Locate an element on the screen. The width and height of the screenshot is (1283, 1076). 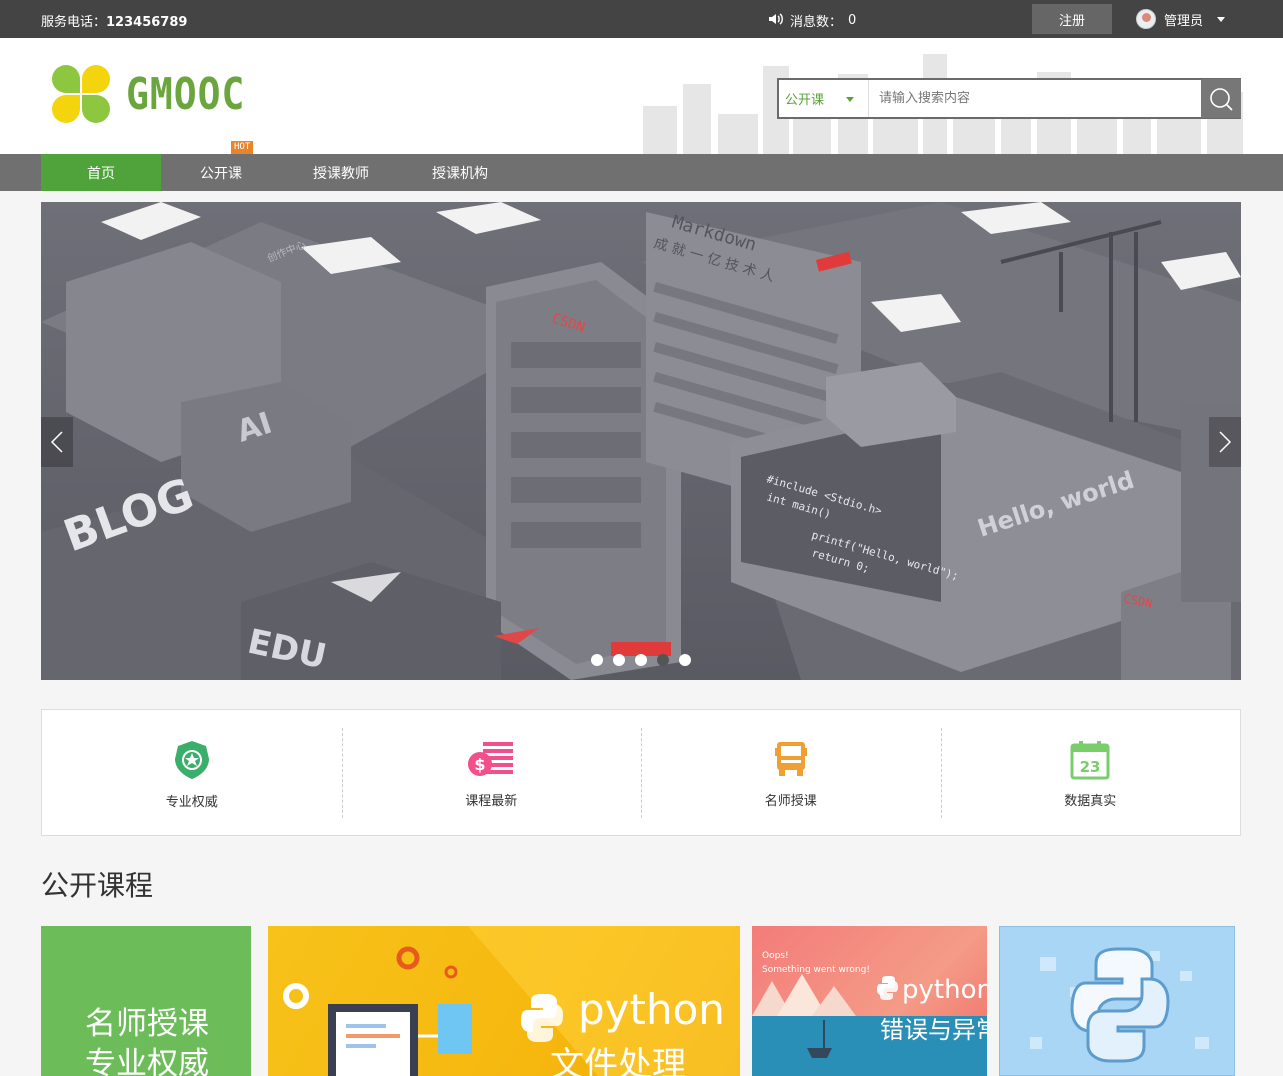
search-bar: 公开课 is located at coordinates (1009, 98).